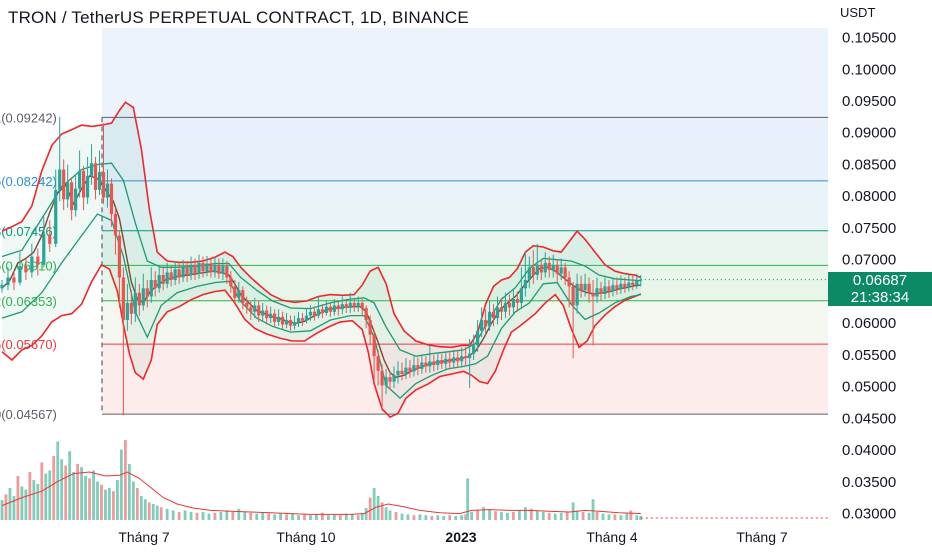 The image size is (932, 555). Describe the element at coordinates (869, 260) in the screenshot. I see `price-tick: 0.07000` at that location.